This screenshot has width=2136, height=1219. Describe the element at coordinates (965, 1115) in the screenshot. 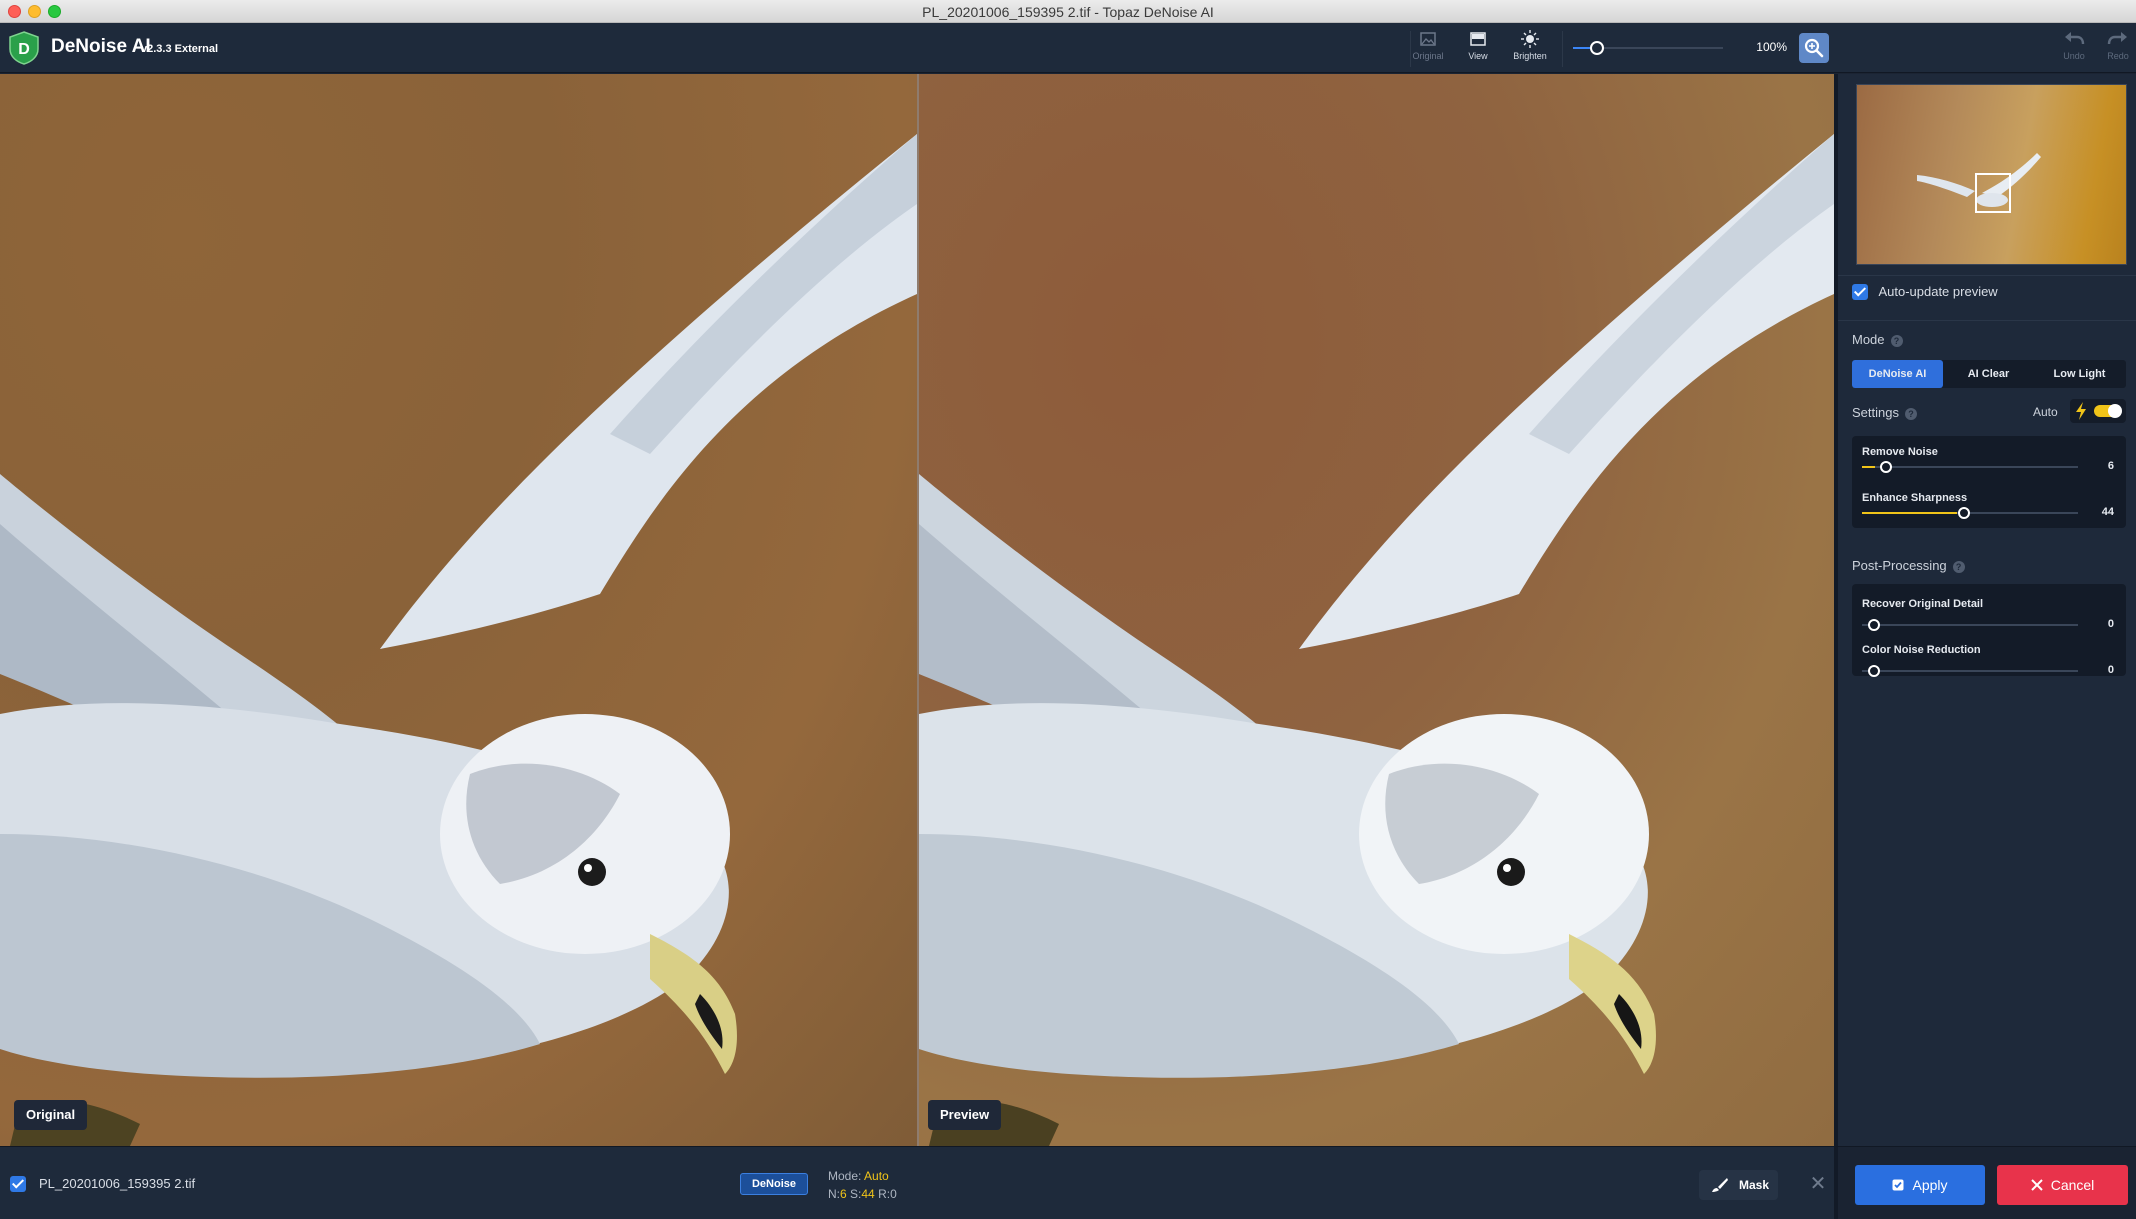

I see `preview-pane-label: Preview` at that location.